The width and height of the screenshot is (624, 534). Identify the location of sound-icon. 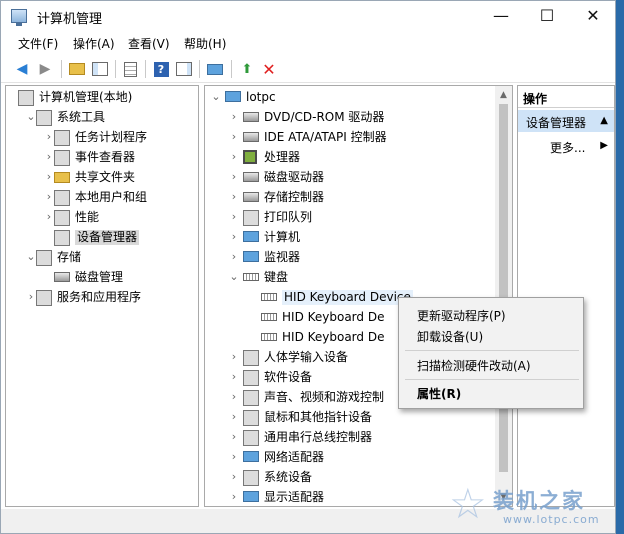
(251, 398).